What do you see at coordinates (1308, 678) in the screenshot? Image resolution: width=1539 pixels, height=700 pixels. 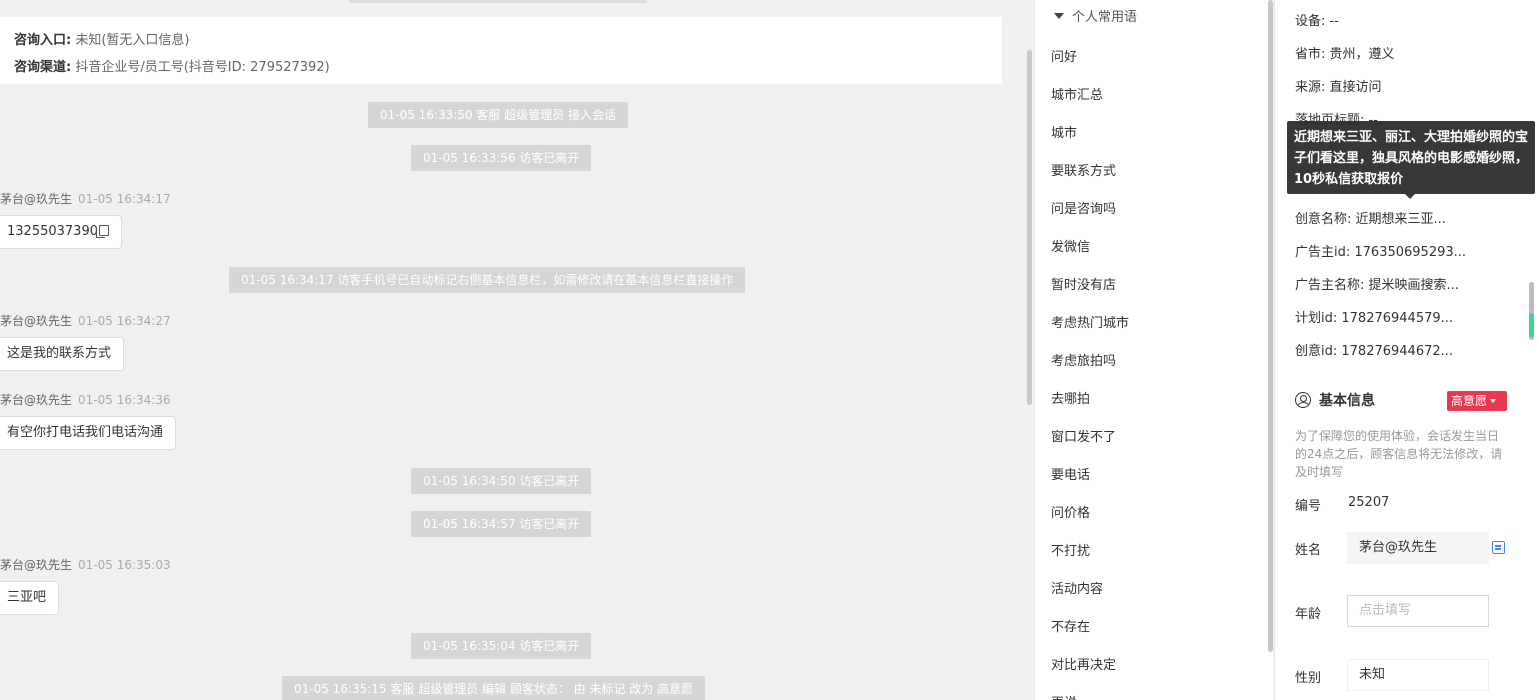 I see `gender-label: 性别` at bounding box center [1308, 678].